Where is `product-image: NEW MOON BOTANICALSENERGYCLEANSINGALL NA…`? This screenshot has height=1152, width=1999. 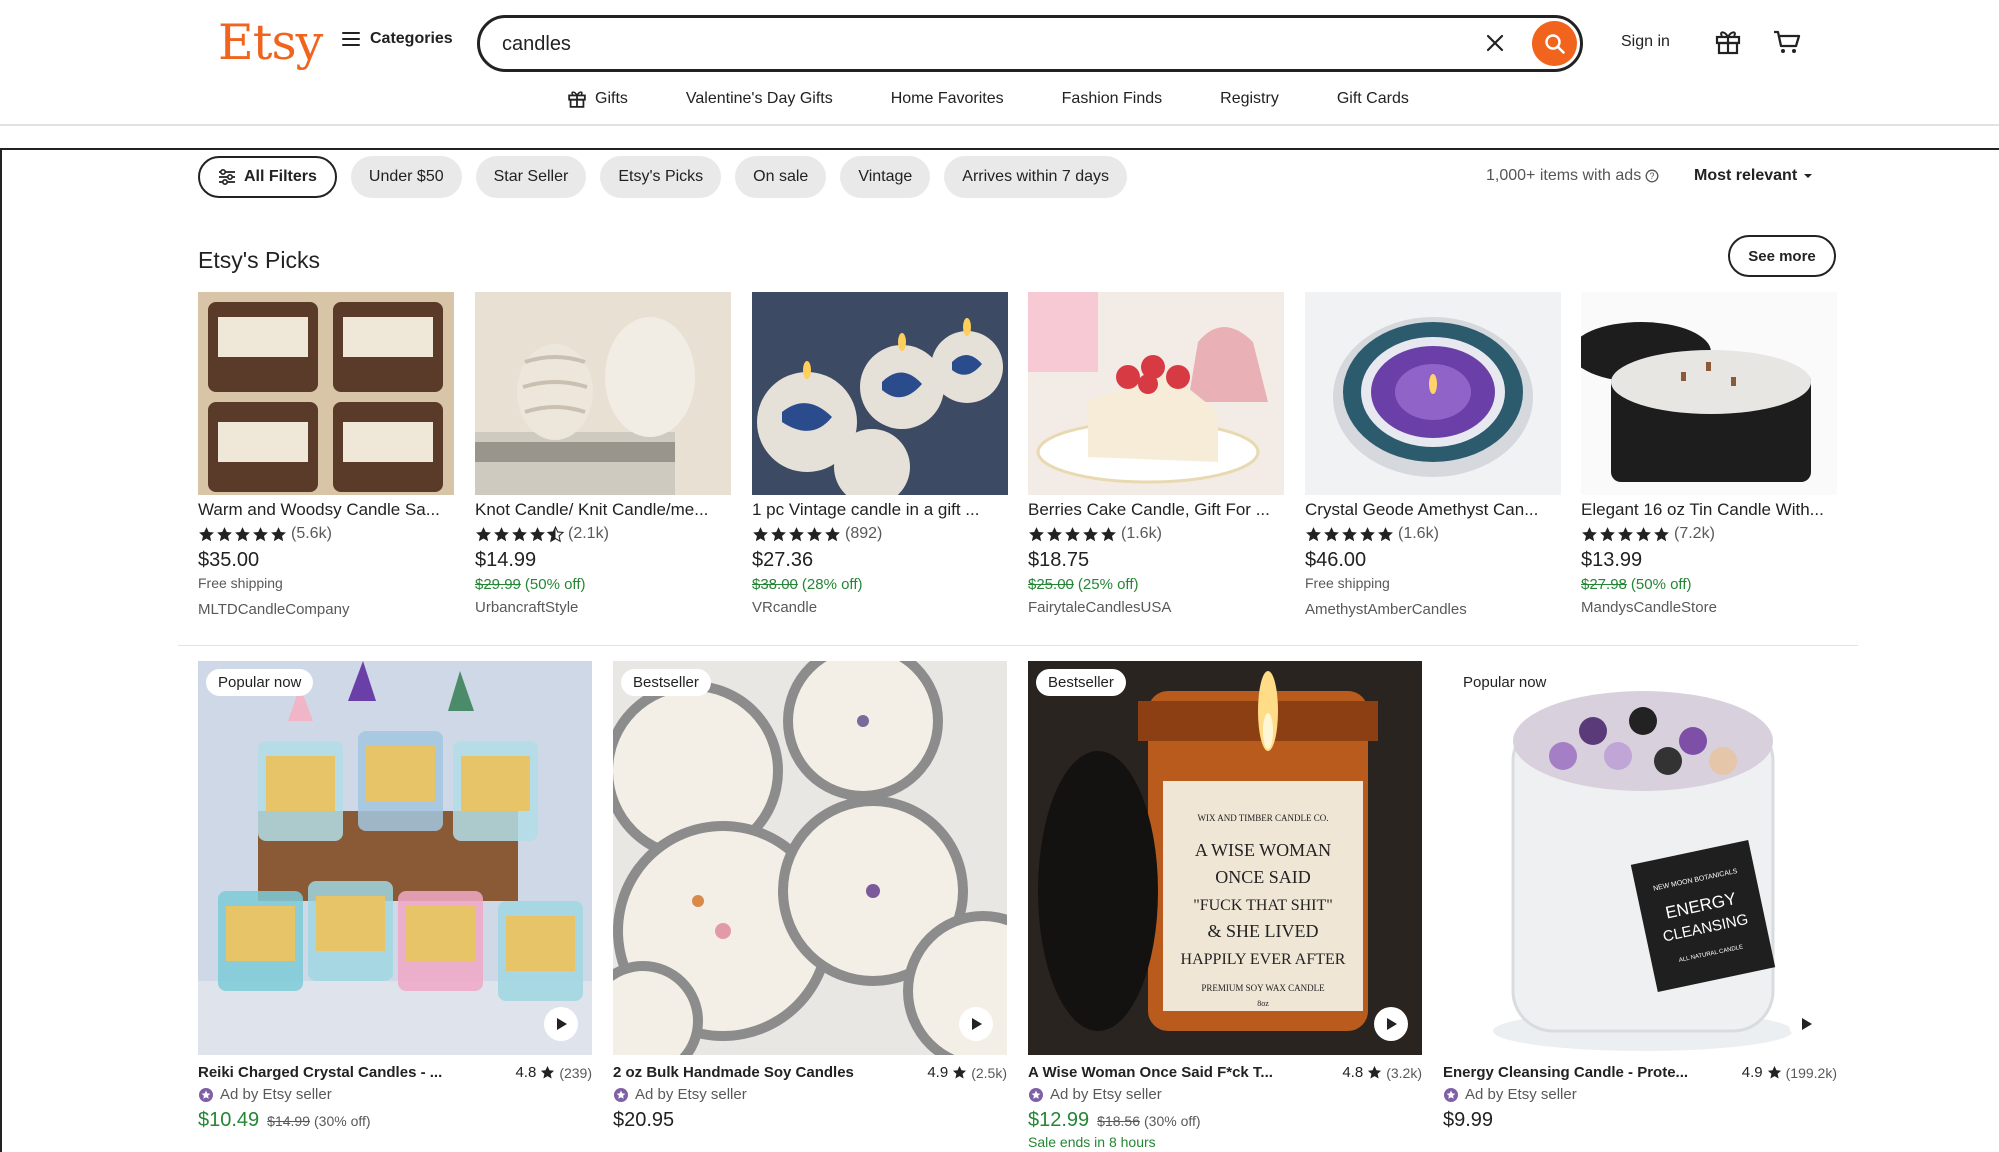 product-image: NEW MOON BOTANICALSENERGYCLEANSINGALL NA… is located at coordinates (1640, 858).